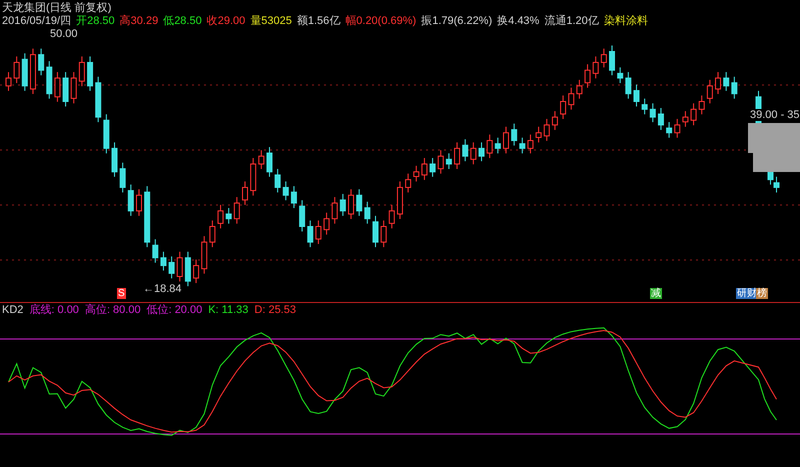  Describe the element at coordinates (656, 293) in the screenshot. I see `signal-marker: 减` at that location.